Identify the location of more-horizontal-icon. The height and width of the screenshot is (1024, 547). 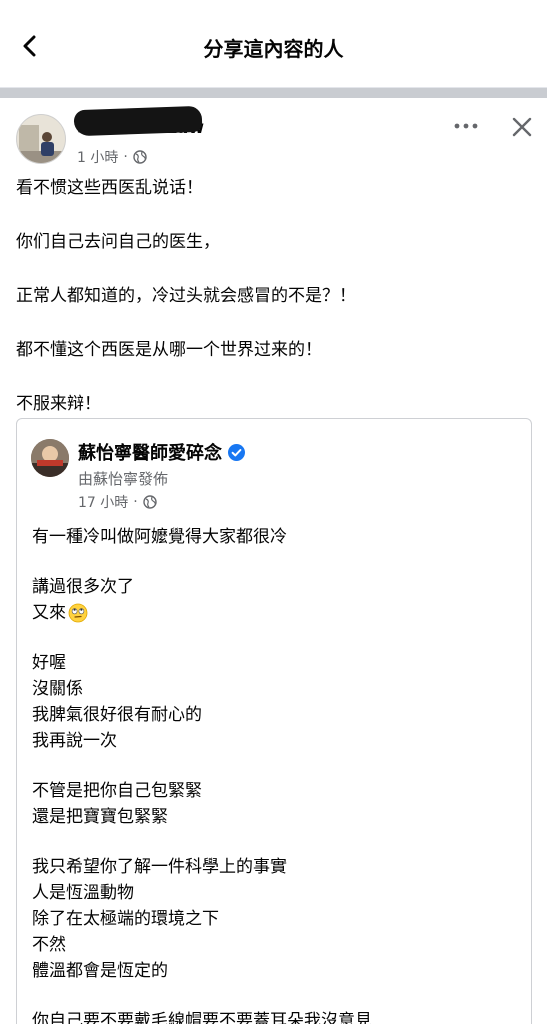
(466, 126).